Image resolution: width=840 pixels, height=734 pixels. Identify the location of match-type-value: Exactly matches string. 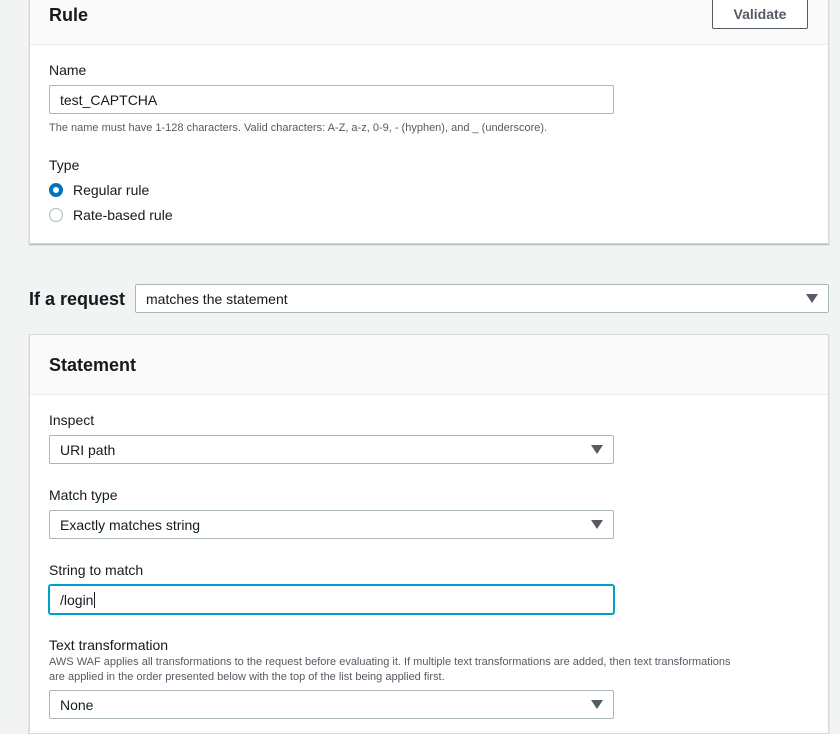
(130, 524).